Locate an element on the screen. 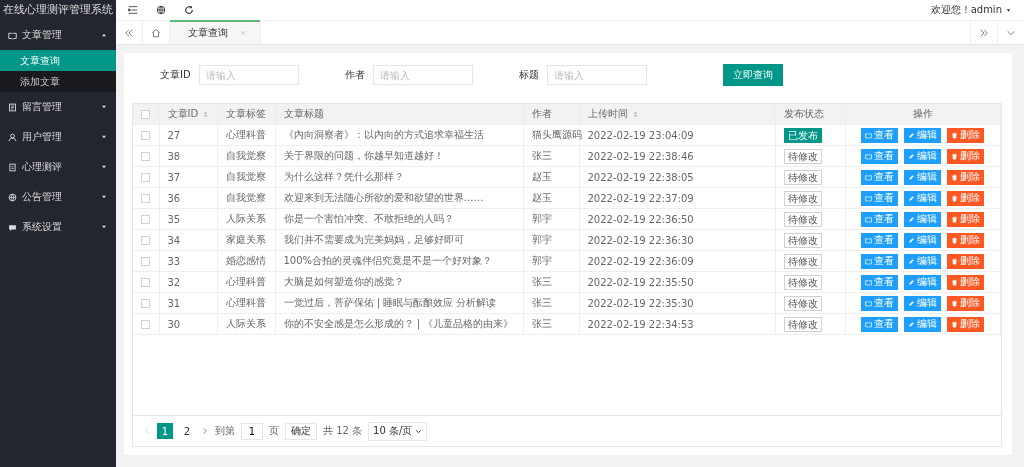 The height and width of the screenshot is (467, 1024). globe-icon is located at coordinates (161, 10).